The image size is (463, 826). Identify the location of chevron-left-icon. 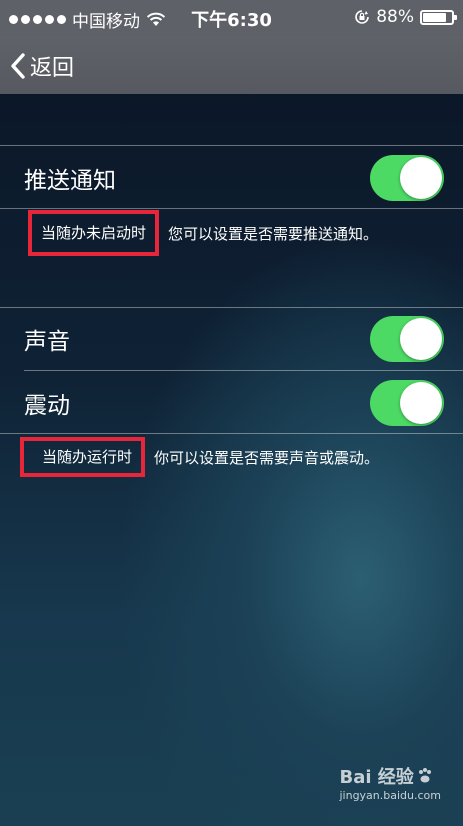
(18, 66).